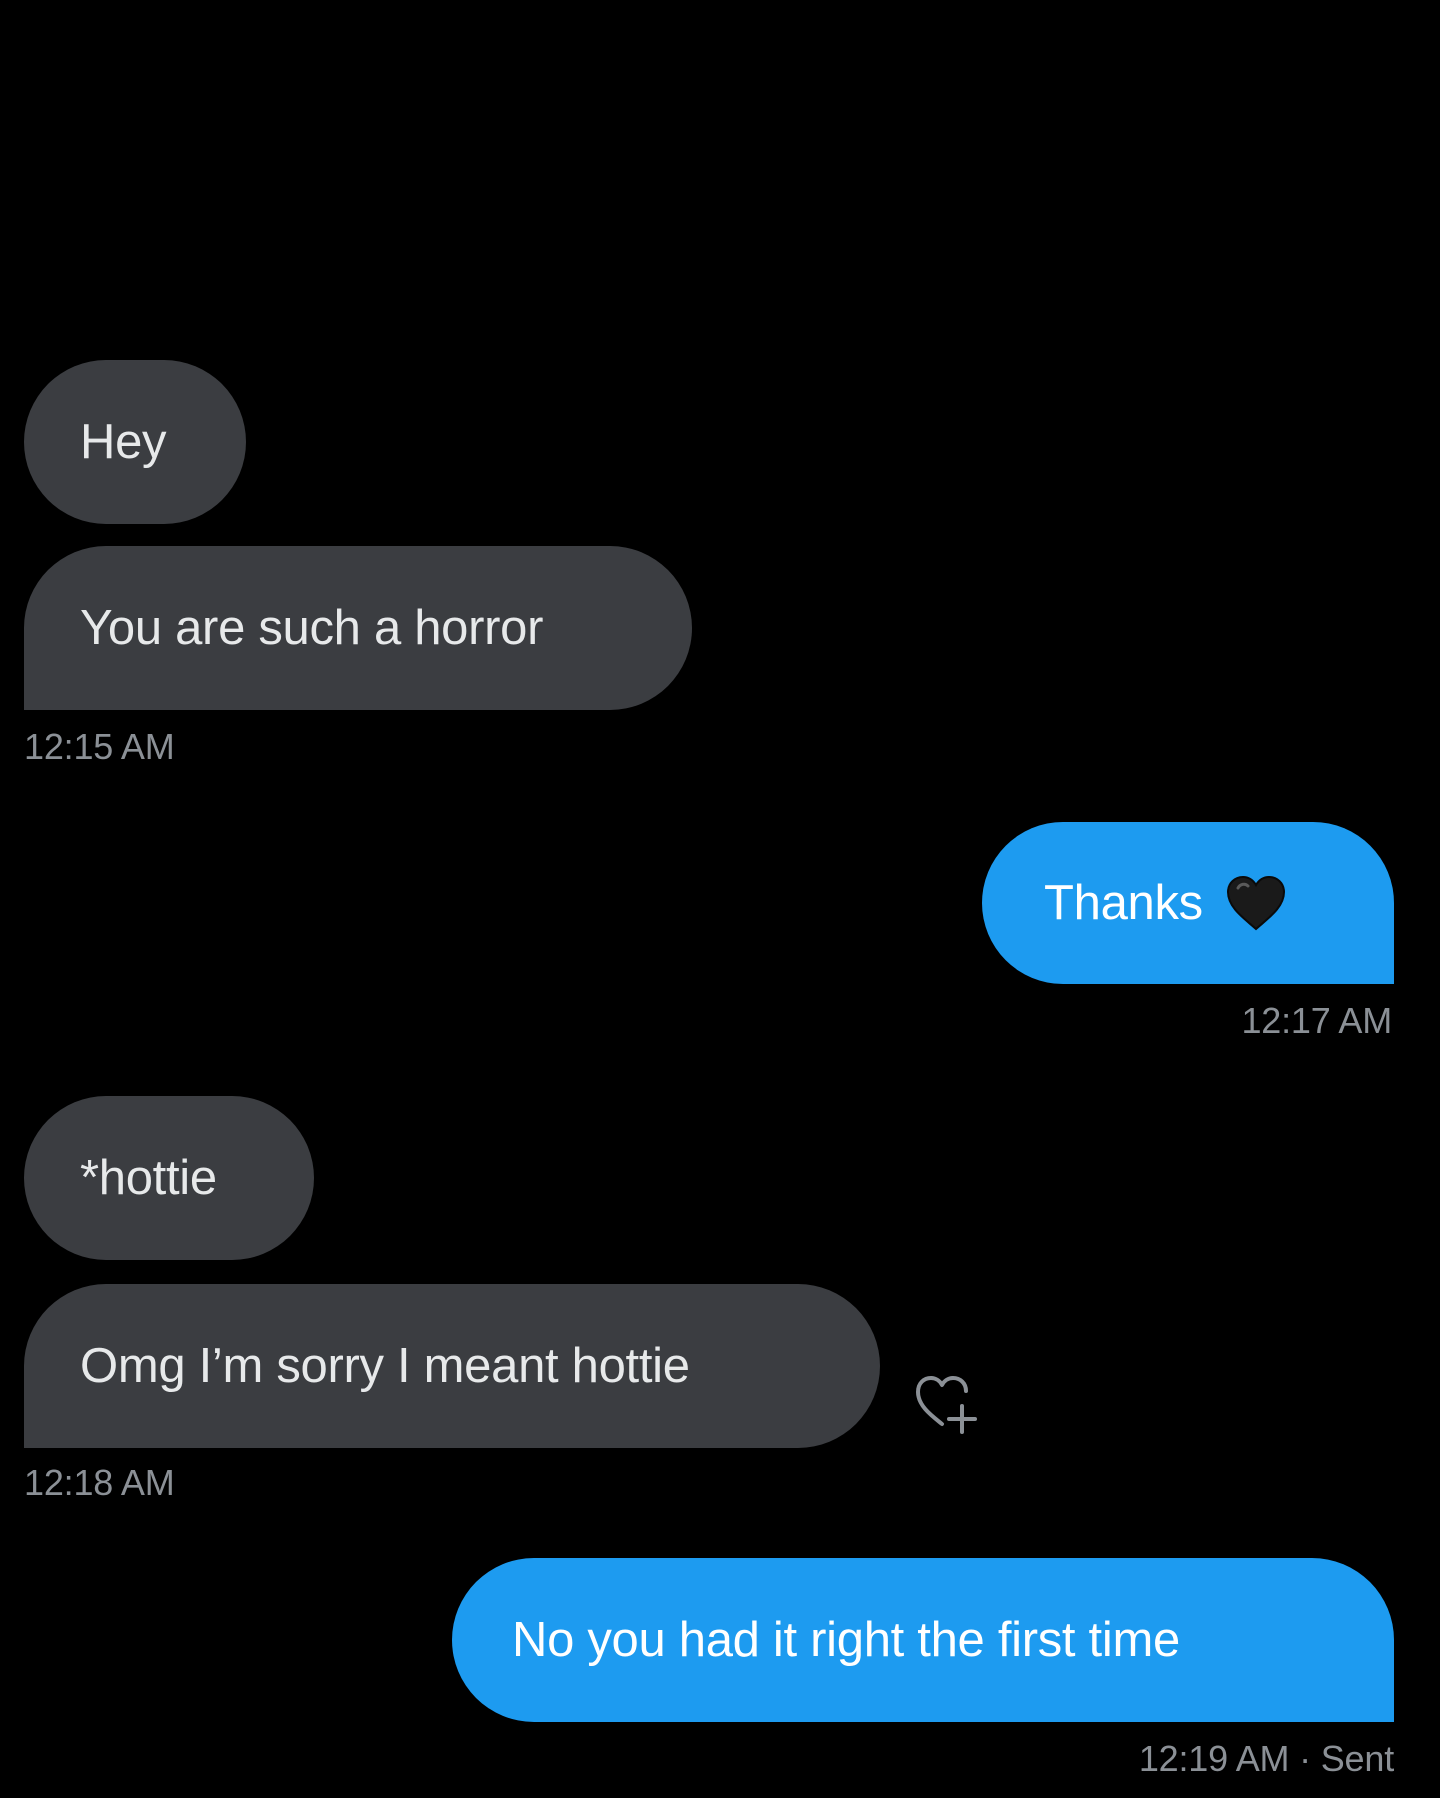 The height and width of the screenshot is (1798, 1440). I want to click on message-bubble-received: Hey, so click(135, 442).